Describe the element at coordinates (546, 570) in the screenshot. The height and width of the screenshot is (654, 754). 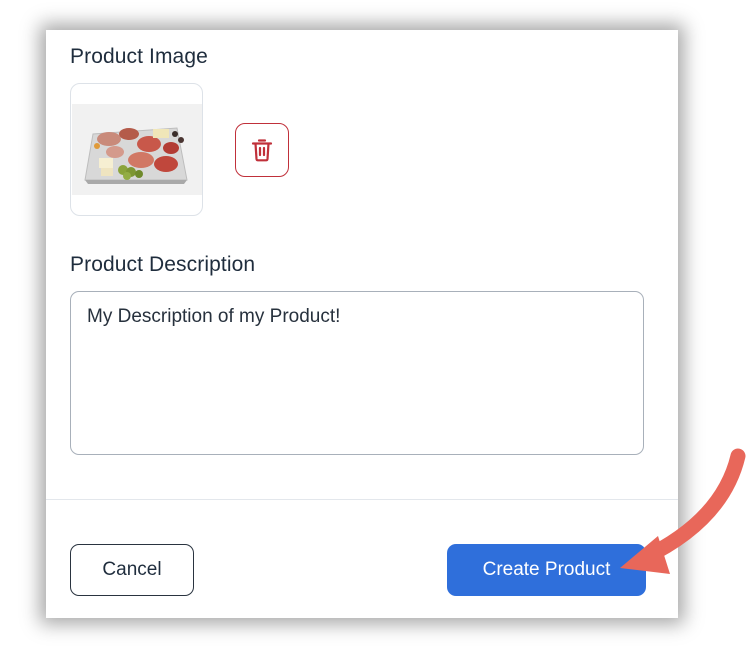
I see `create-product-button: Create Product` at that location.